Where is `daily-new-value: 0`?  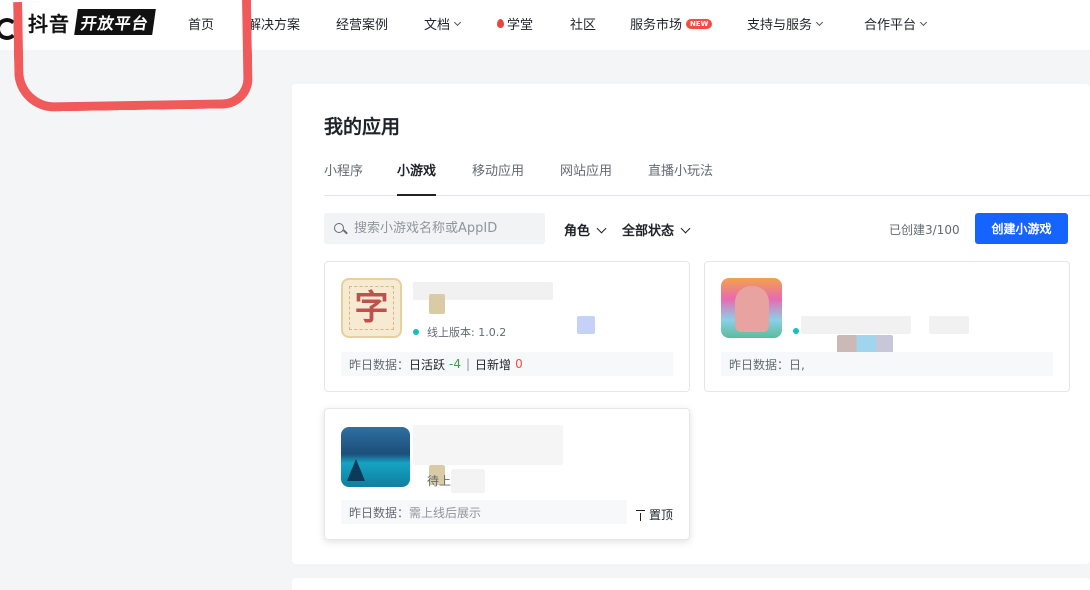 daily-new-value: 0 is located at coordinates (519, 364).